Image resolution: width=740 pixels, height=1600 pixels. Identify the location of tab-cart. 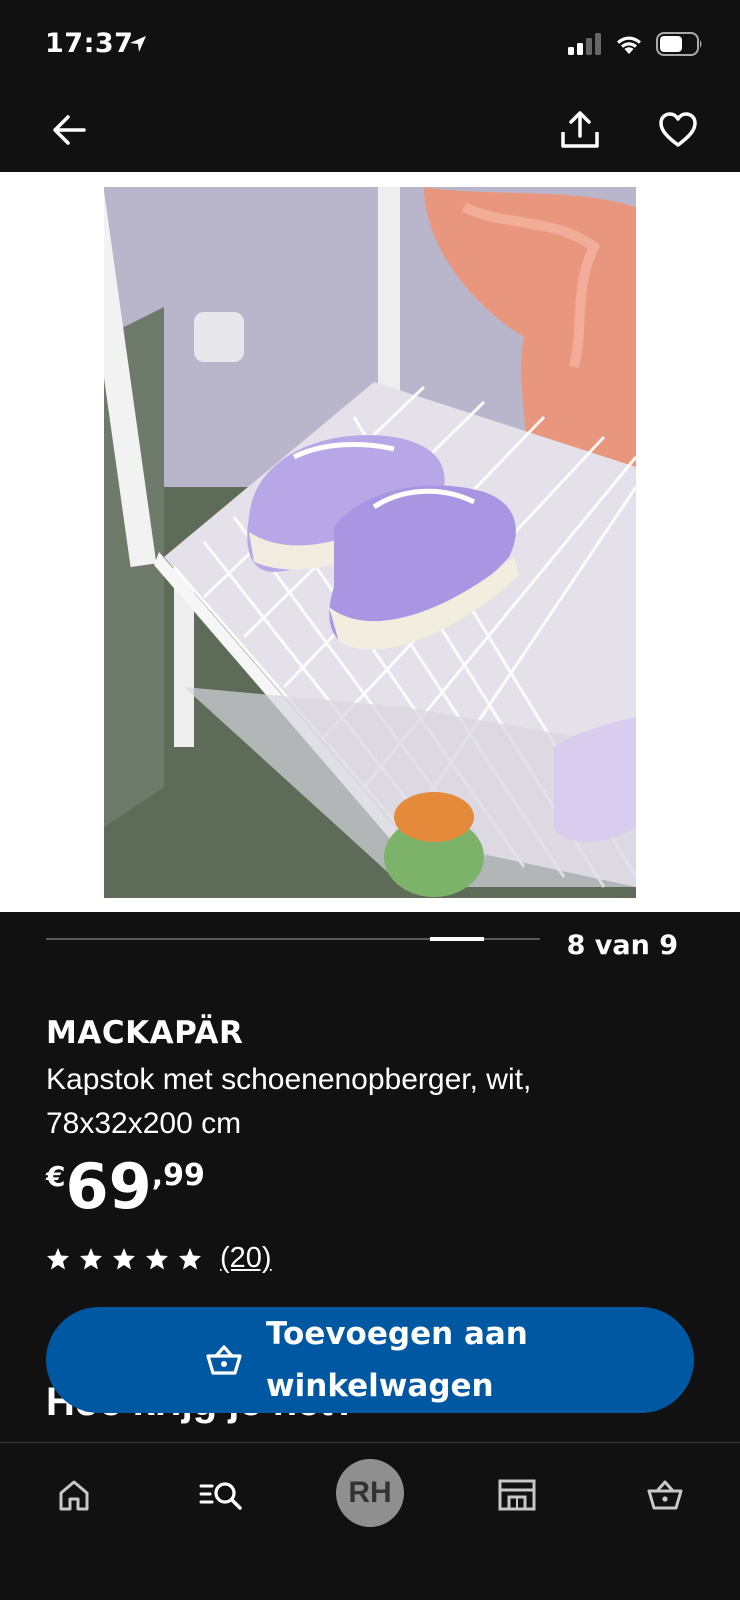
(665, 1495).